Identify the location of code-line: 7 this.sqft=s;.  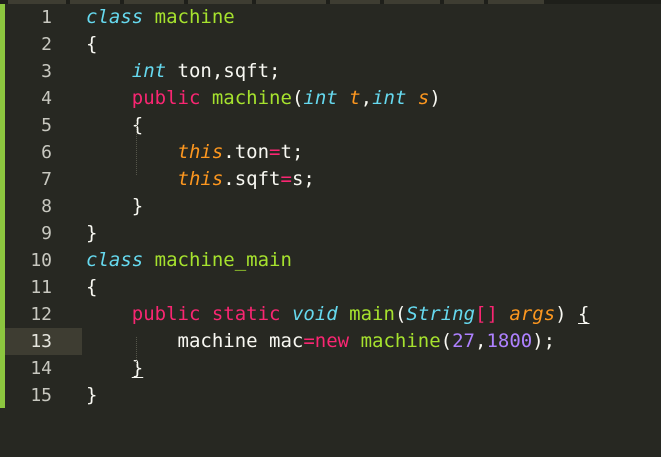
(330, 179).